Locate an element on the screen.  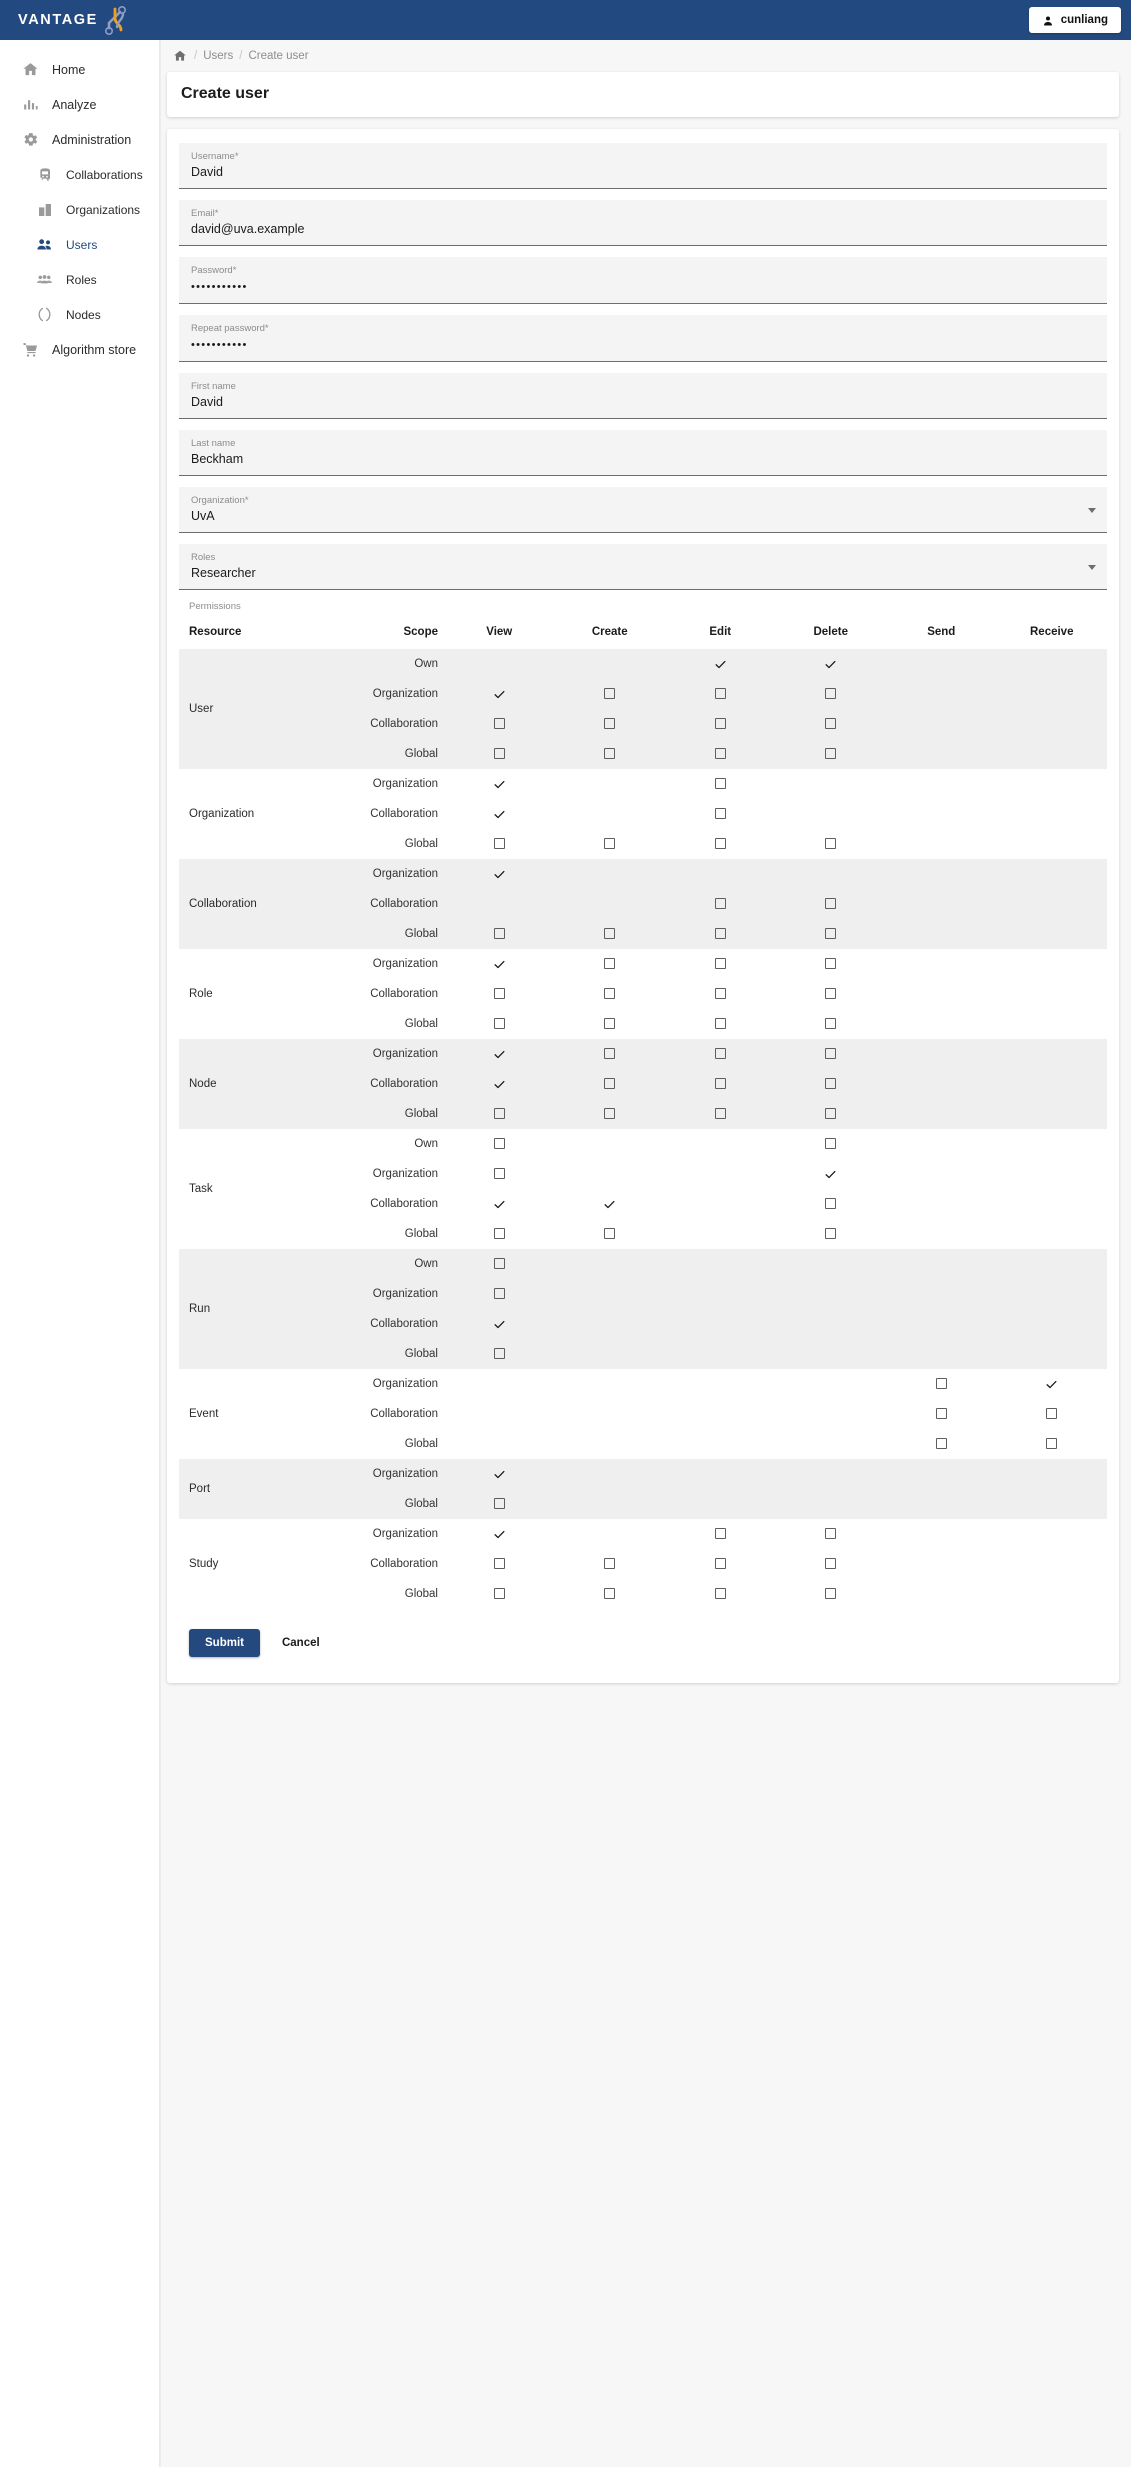
sidebar-item-nodes: Nodes is located at coordinates (79, 314).